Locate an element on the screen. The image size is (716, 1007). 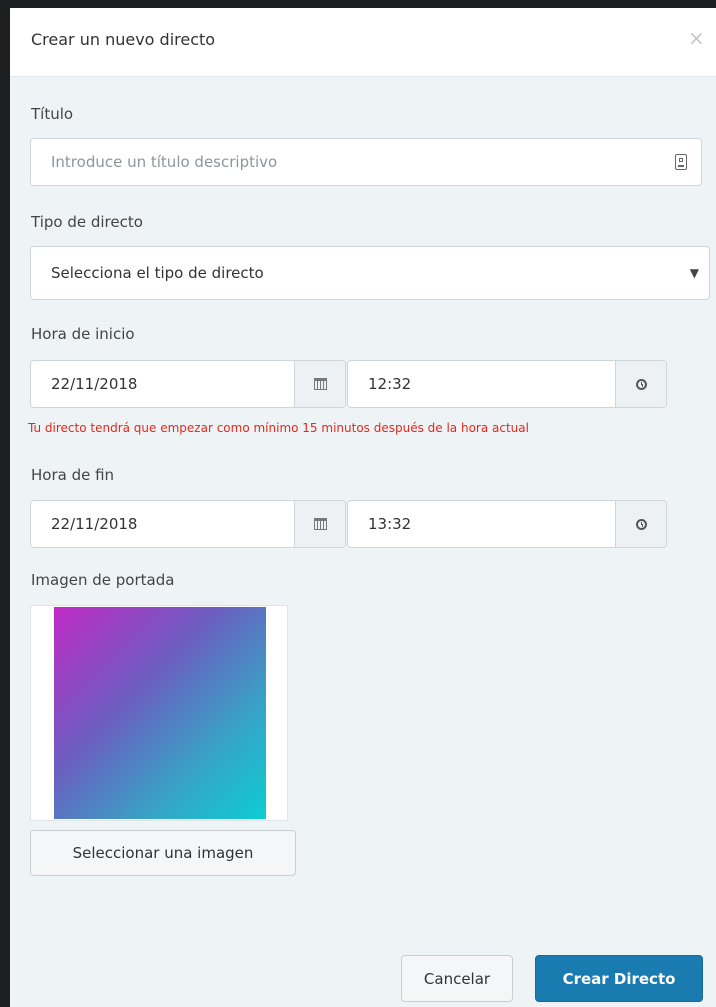
start-label: Hora de inicio is located at coordinates (83, 334).